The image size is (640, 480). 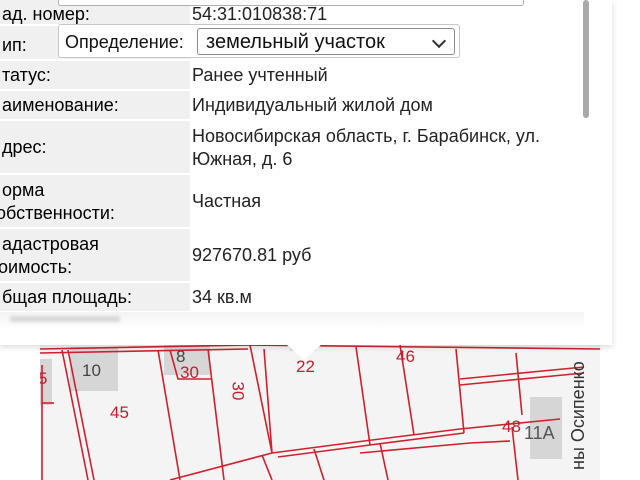 What do you see at coordinates (14, 45) in the screenshot?
I see `row-label: ип:` at bounding box center [14, 45].